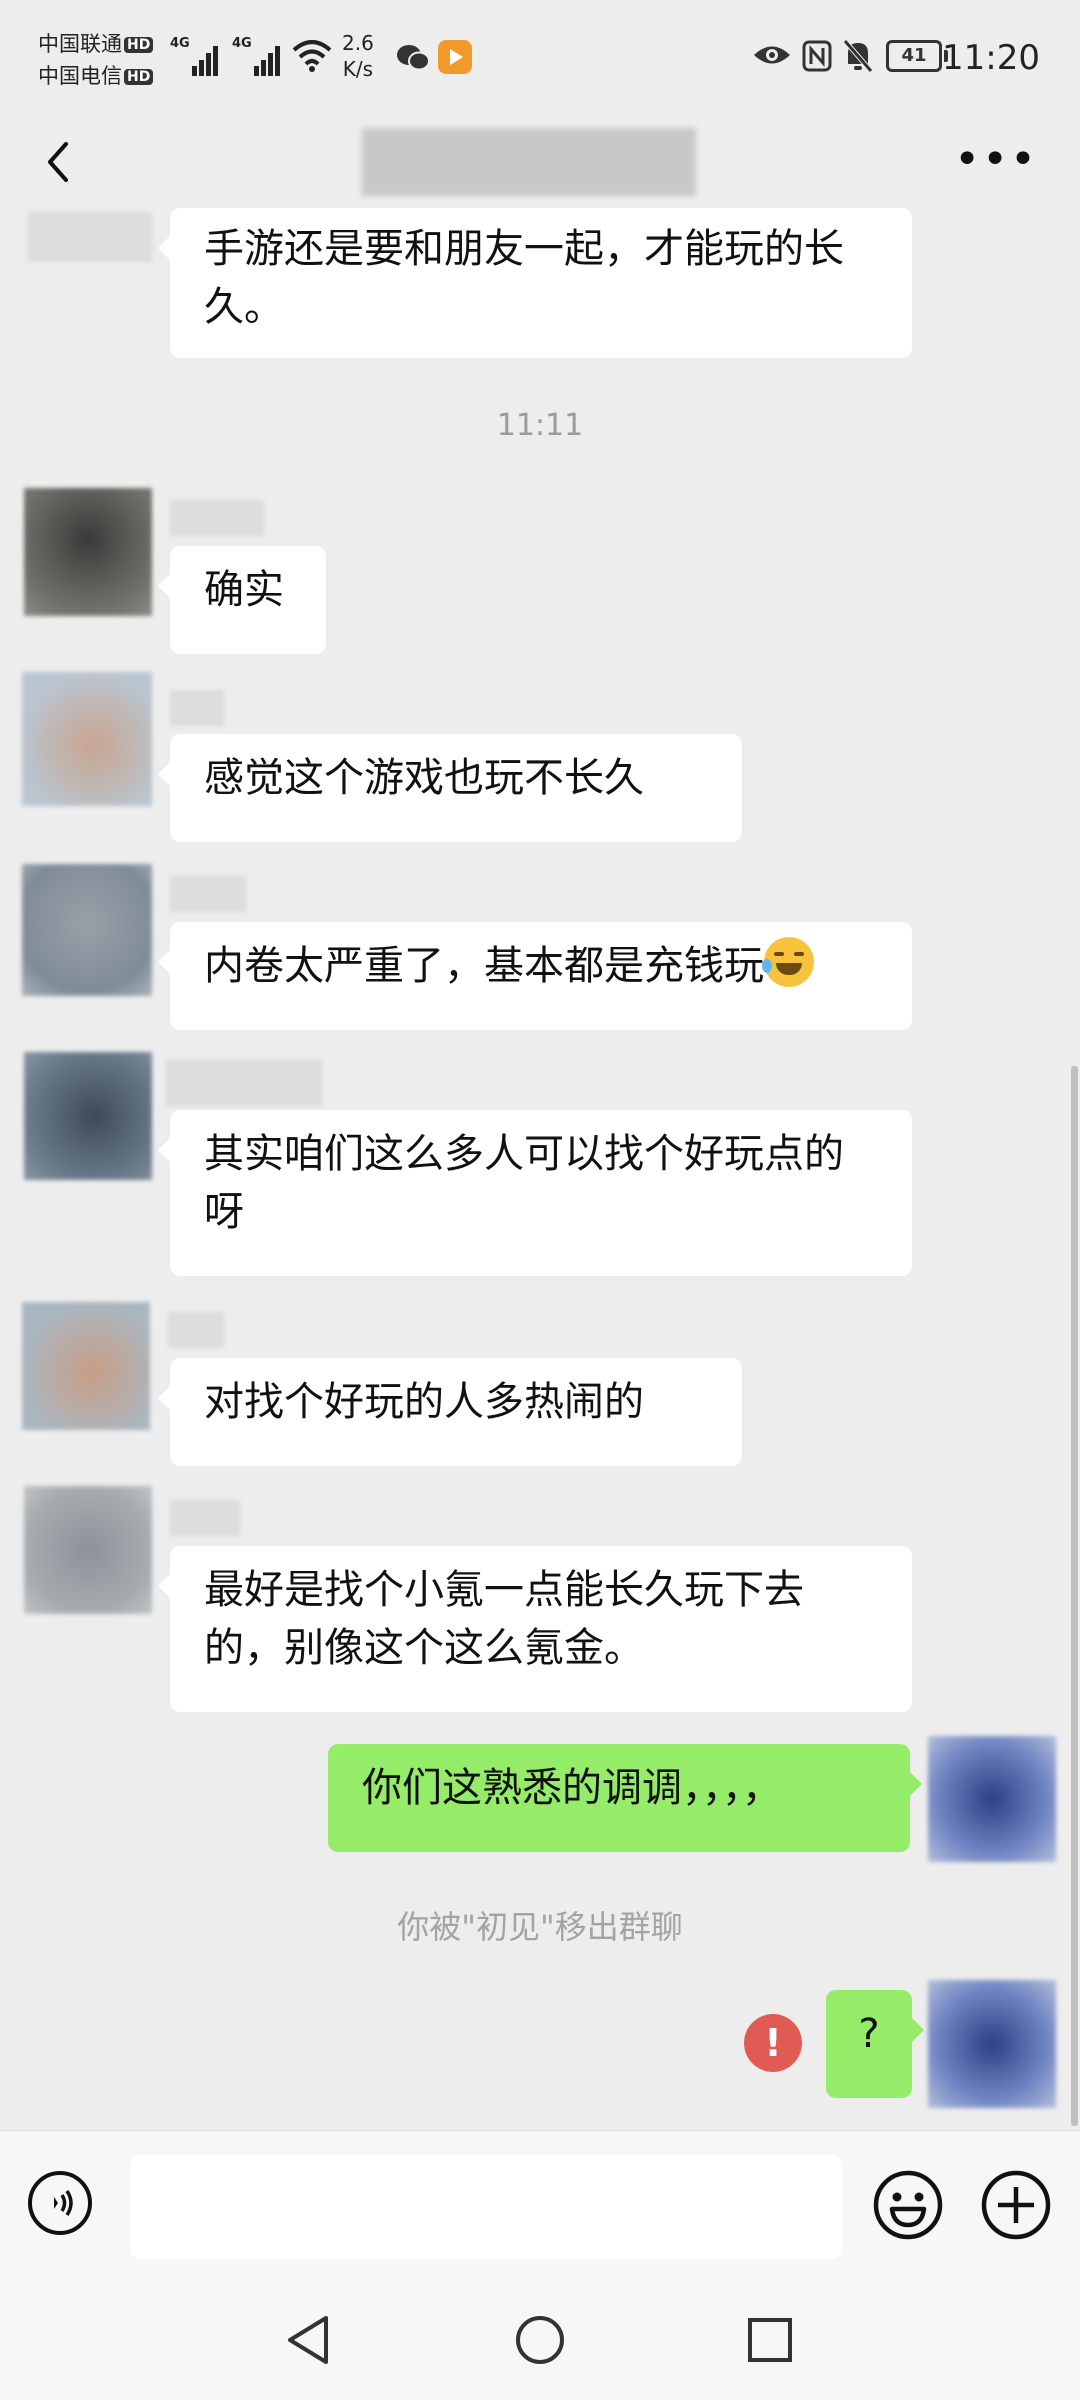 The image size is (1080, 2400). Describe the element at coordinates (60, 2203) in the screenshot. I see `voice-icon` at that location.